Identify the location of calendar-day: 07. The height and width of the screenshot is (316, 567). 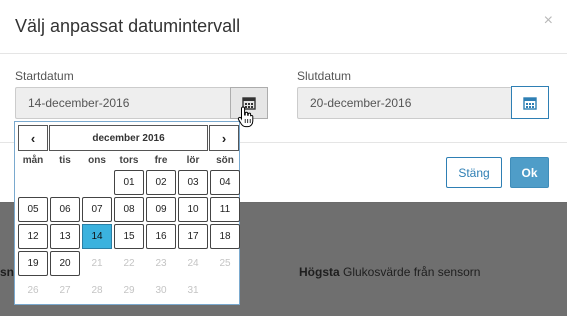
(97, 209).